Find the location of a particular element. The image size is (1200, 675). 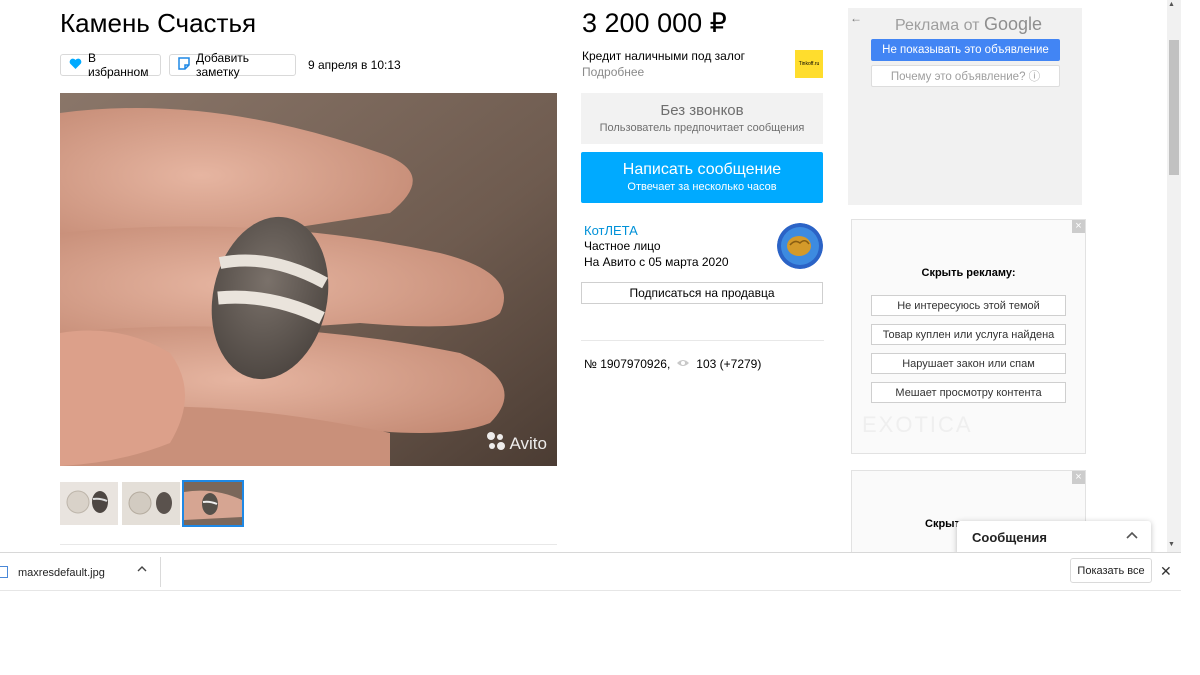

write-message-label: Написать сообщение is located at coordinates (702, 169).